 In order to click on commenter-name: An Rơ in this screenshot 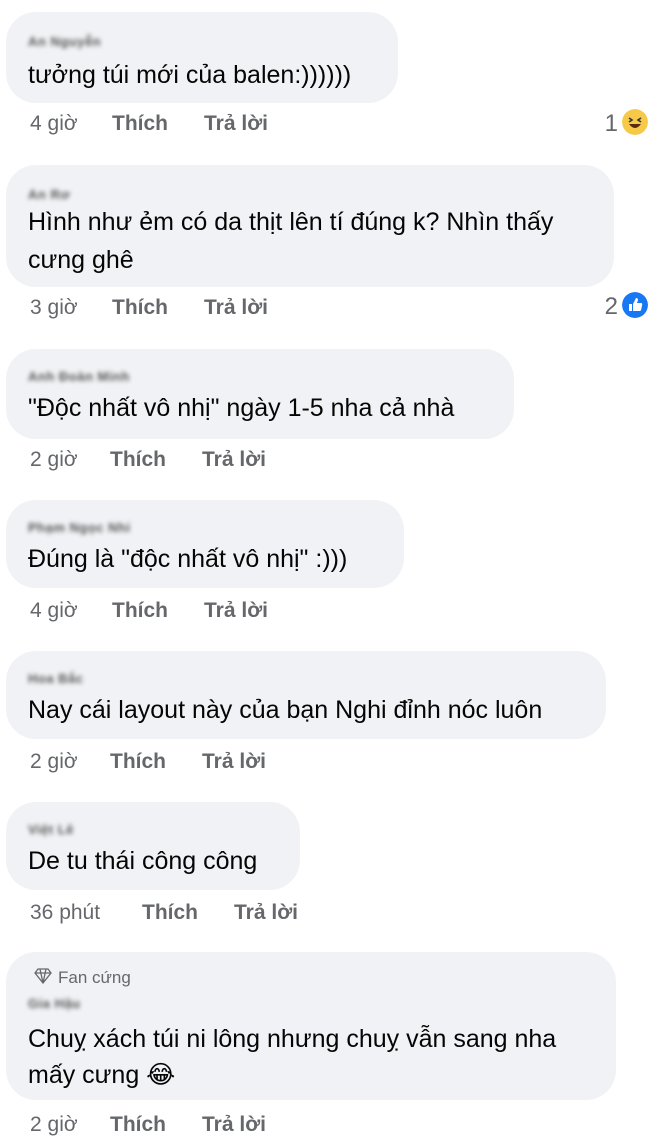, I will do `click(49, 194)`.